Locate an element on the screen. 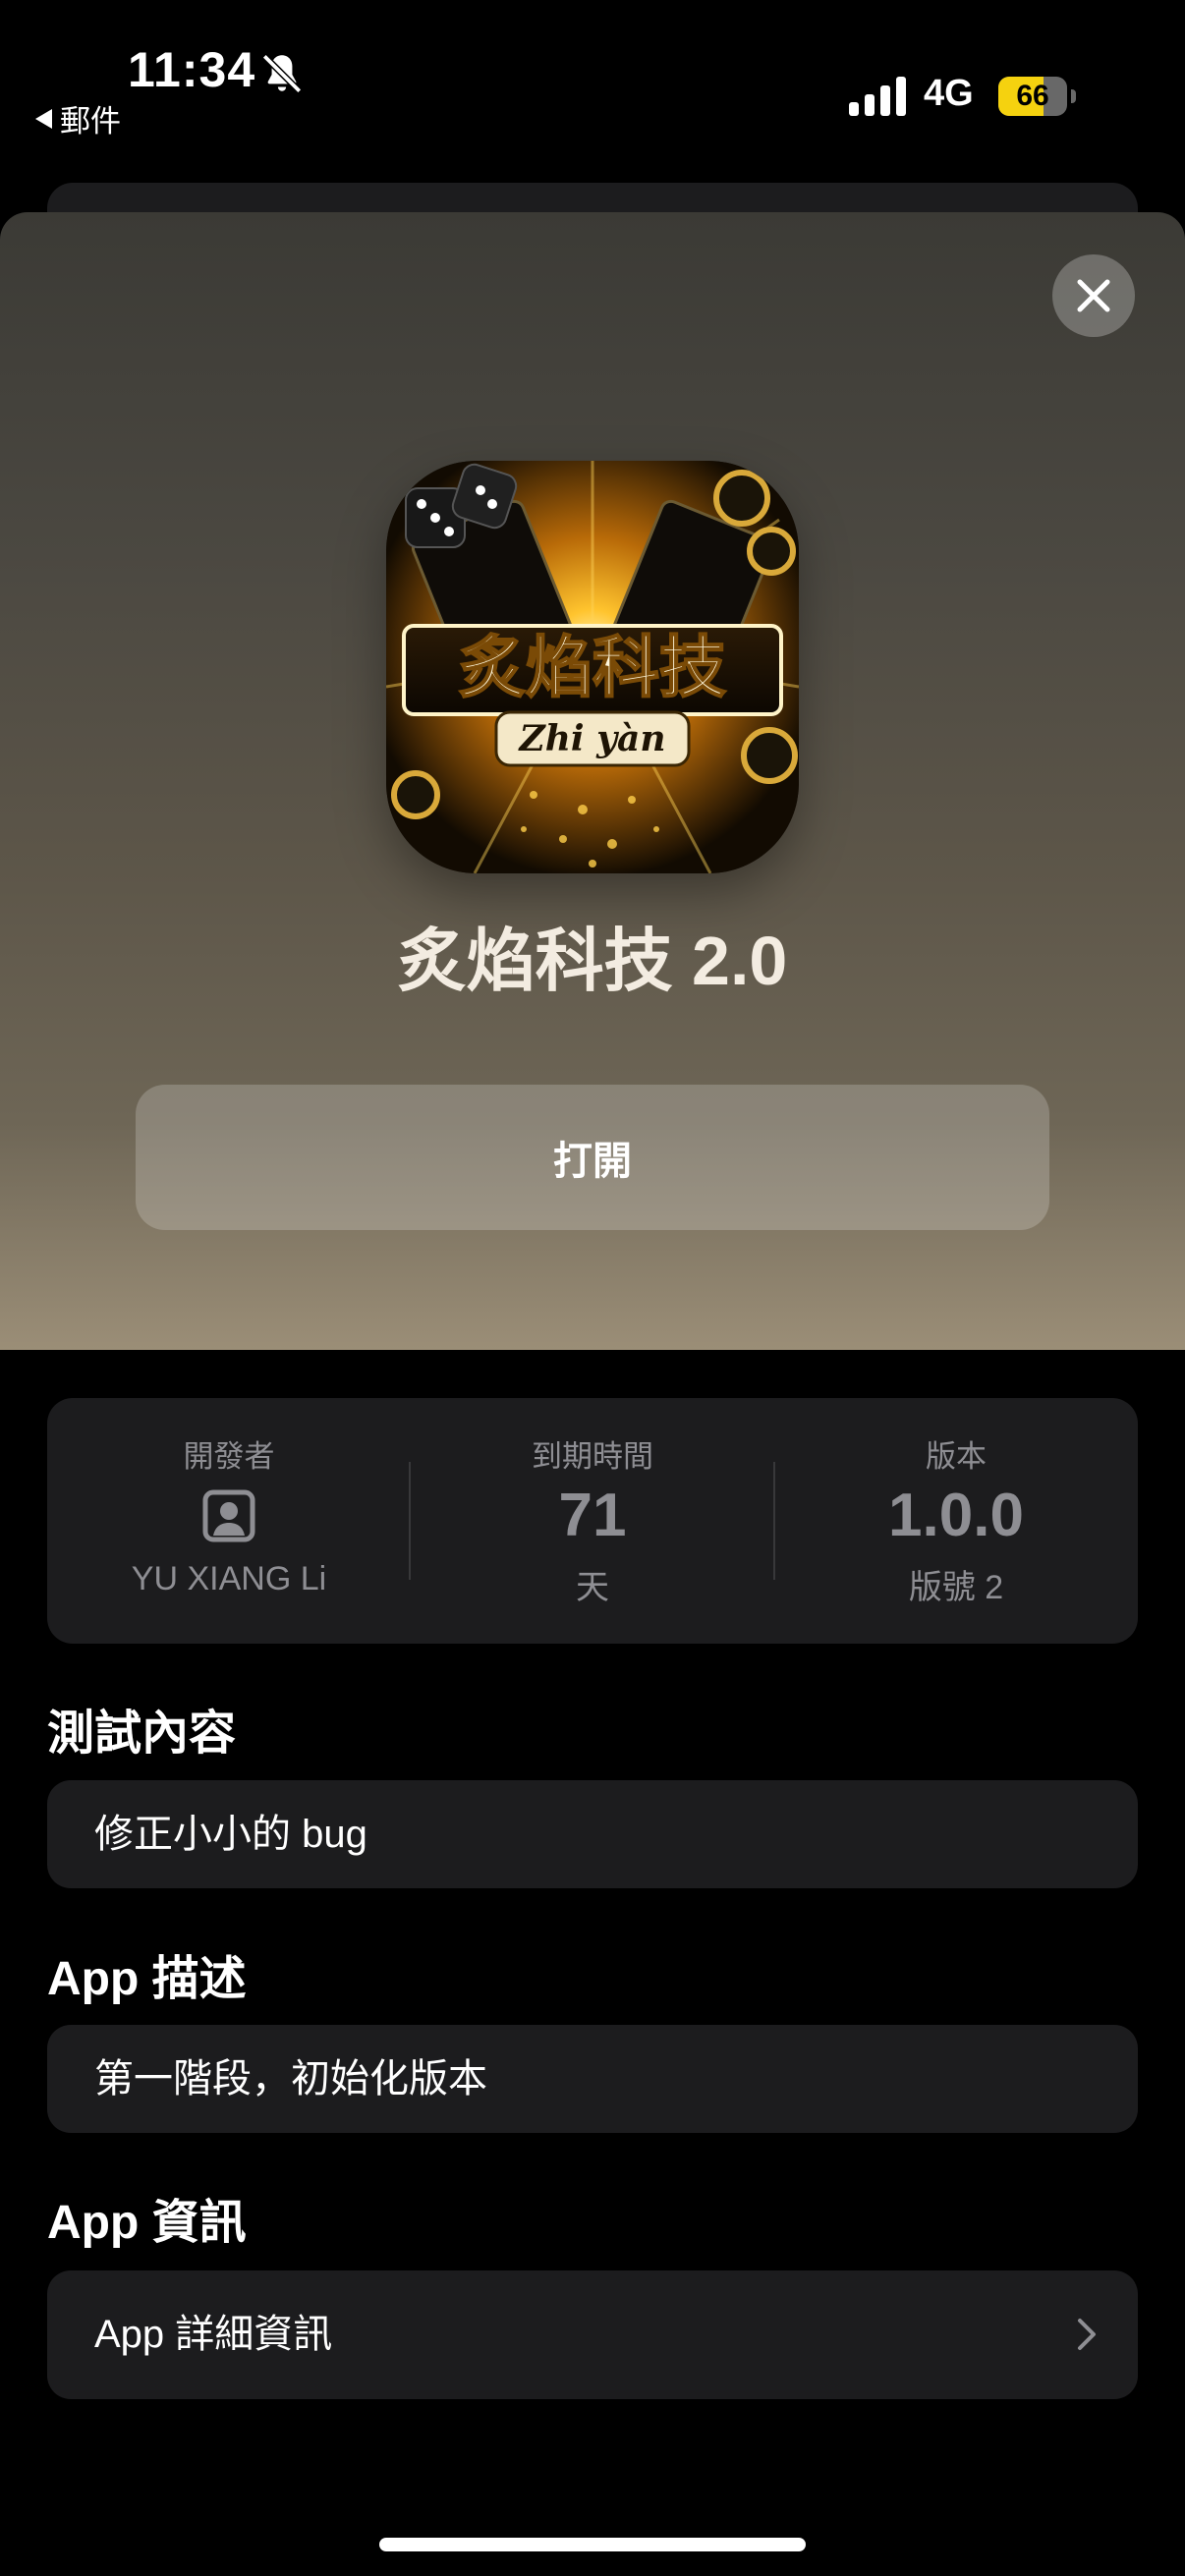 This screenshot has height=2576, width=1185. test-content-title: 測試內容 is located at coordinates (142, 1734).